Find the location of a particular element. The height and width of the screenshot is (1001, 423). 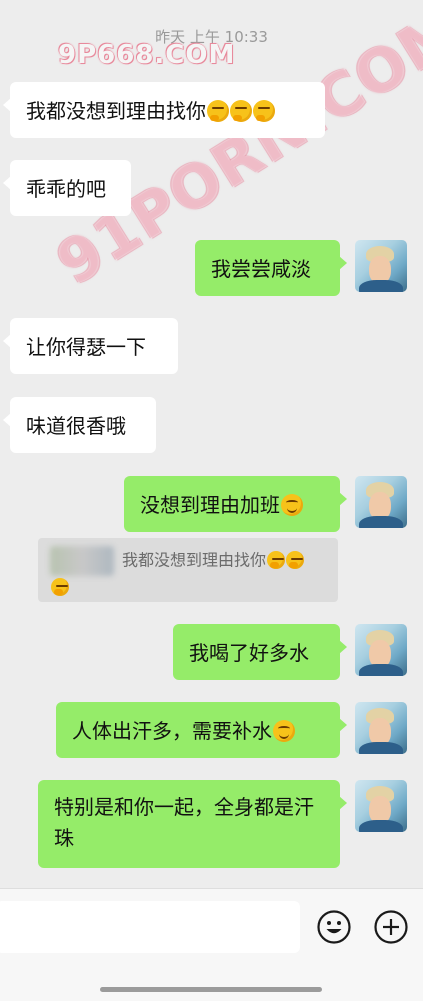

message-bubble-outgoing: 人体出汗多，需要补水 is located at coordinates (201, 730).